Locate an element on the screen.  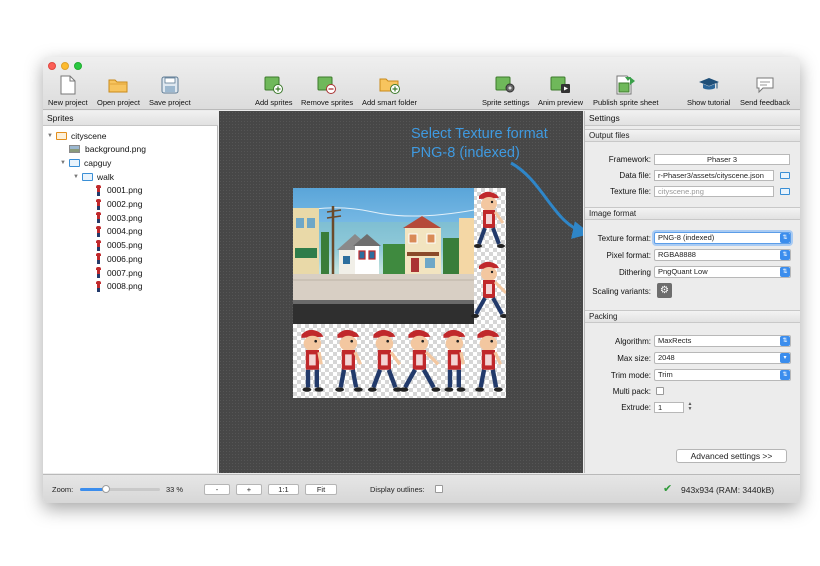
zoom-label: Zoom: is located at coordinates (63, 489).